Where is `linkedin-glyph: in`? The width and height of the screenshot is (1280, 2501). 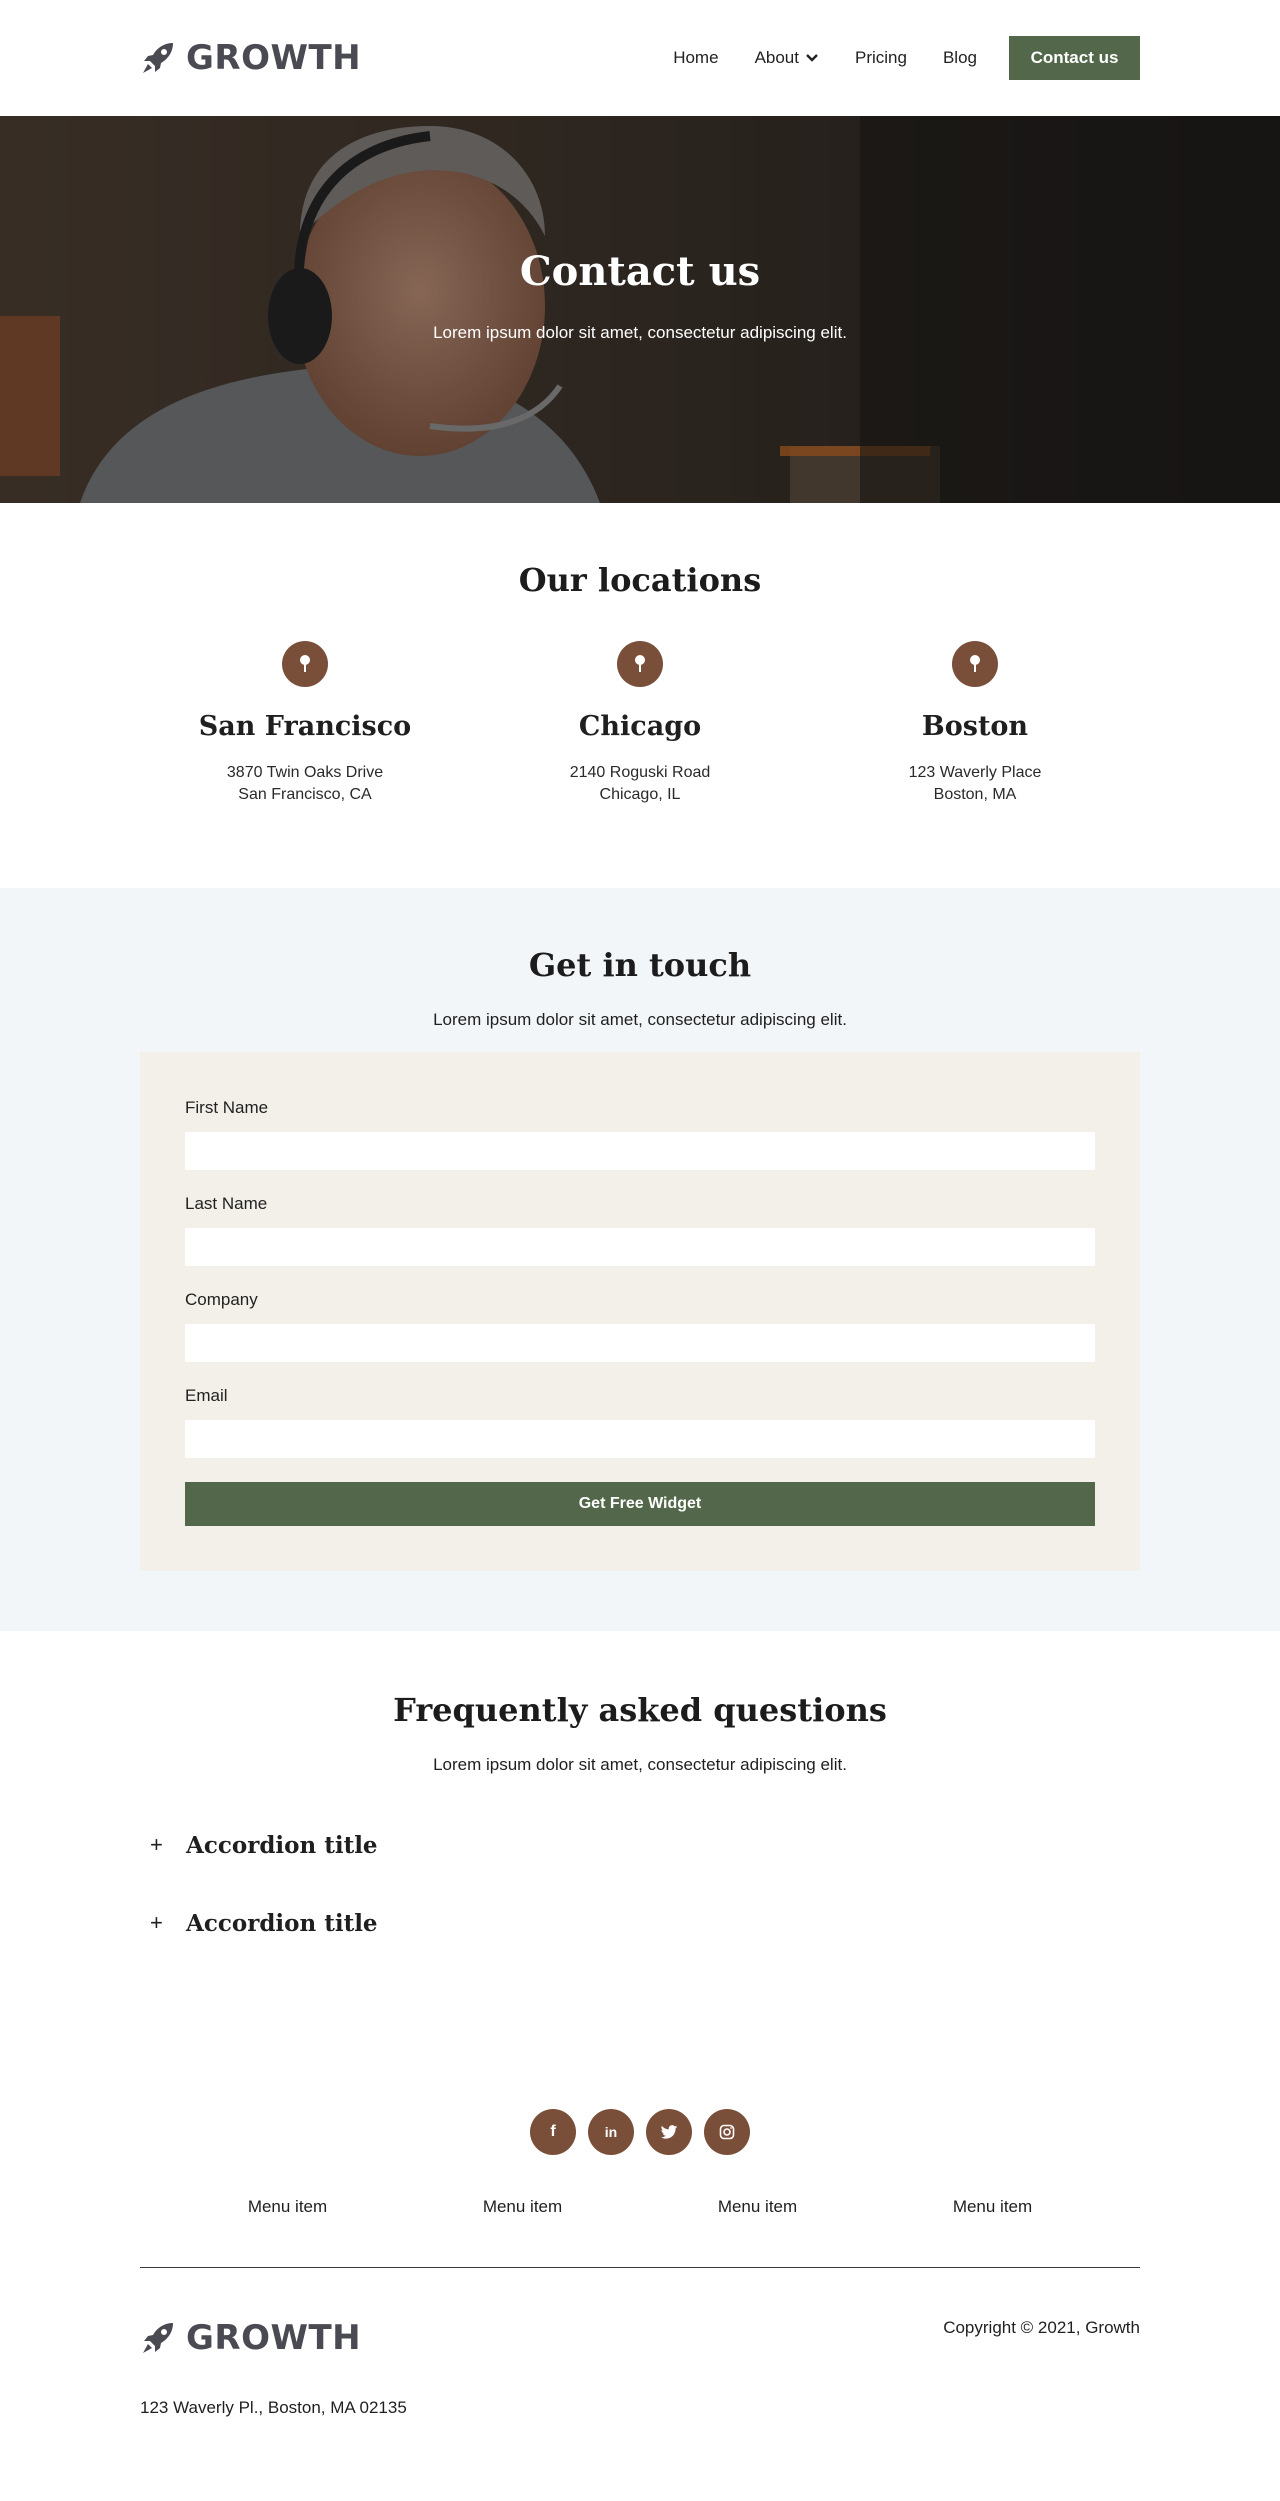 linkedin-glyph: in is located at coordinates (611, 2132).